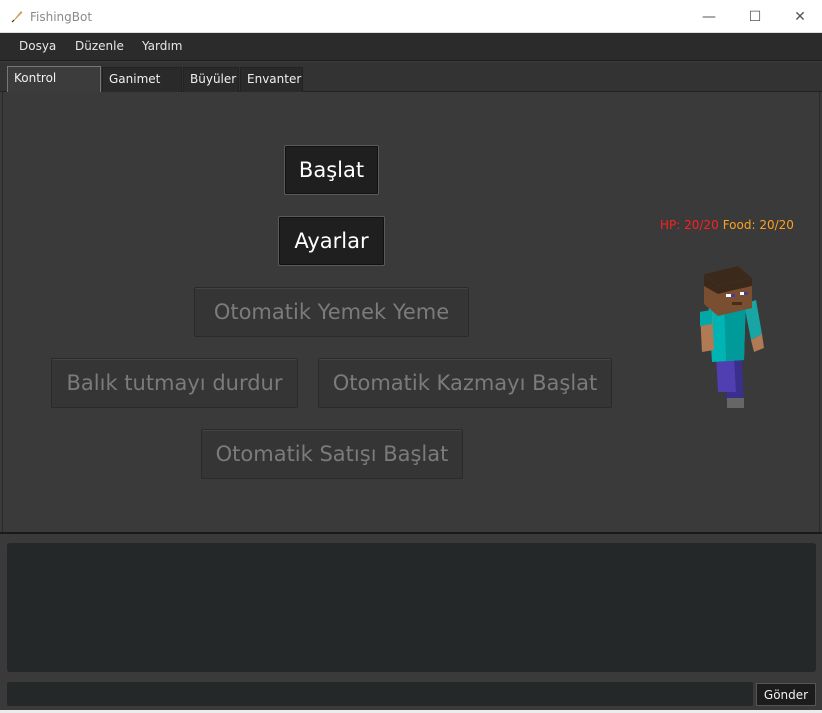 The height and width of the screenshot is (713, 822). Describe the element at coordinates (162, 46) in the screenshot. I see `menu-help: Yardım` at that location.